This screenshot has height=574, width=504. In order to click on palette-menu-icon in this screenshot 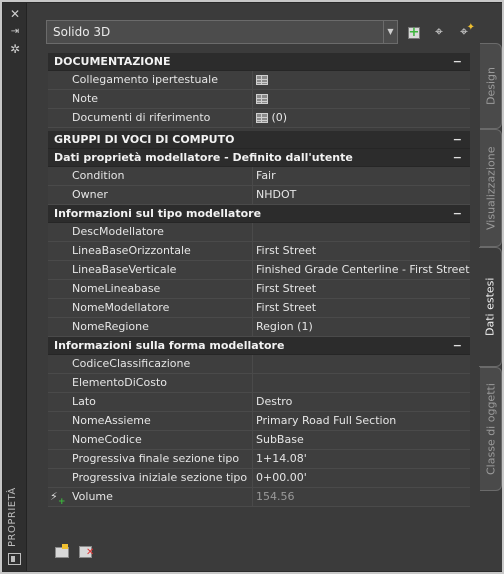, I will do `click(14, 559)`.